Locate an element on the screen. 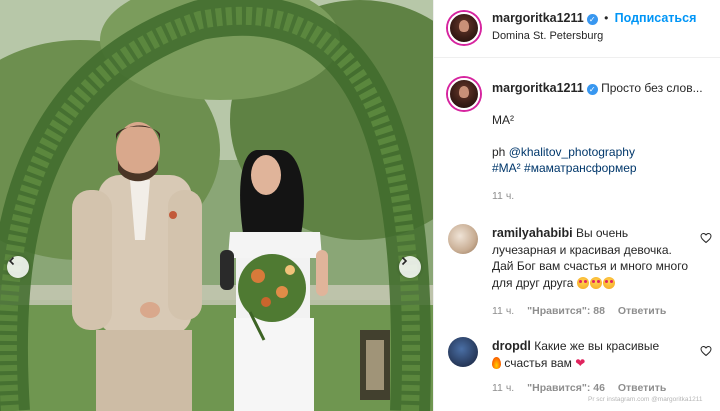 This screenshot has width=720, height=411. comment-meta: 11 ч. "Нравится": 46 Ответить is located at coordinates (584, 388).